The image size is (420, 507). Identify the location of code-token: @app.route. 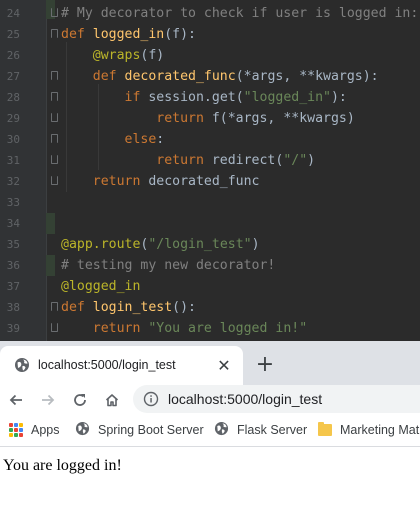
(101, 244).